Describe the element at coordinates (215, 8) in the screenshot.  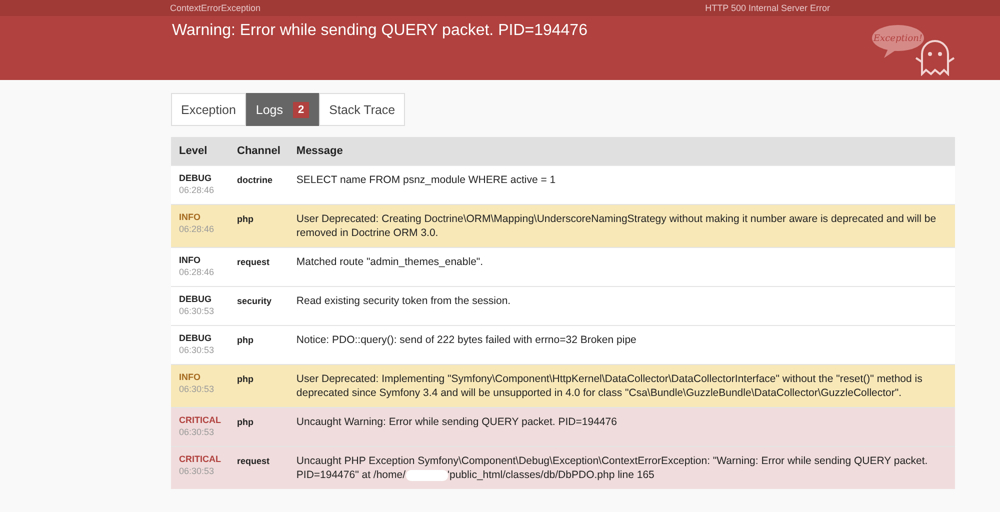
I see `exception-class: ContextErrorException` at that location.